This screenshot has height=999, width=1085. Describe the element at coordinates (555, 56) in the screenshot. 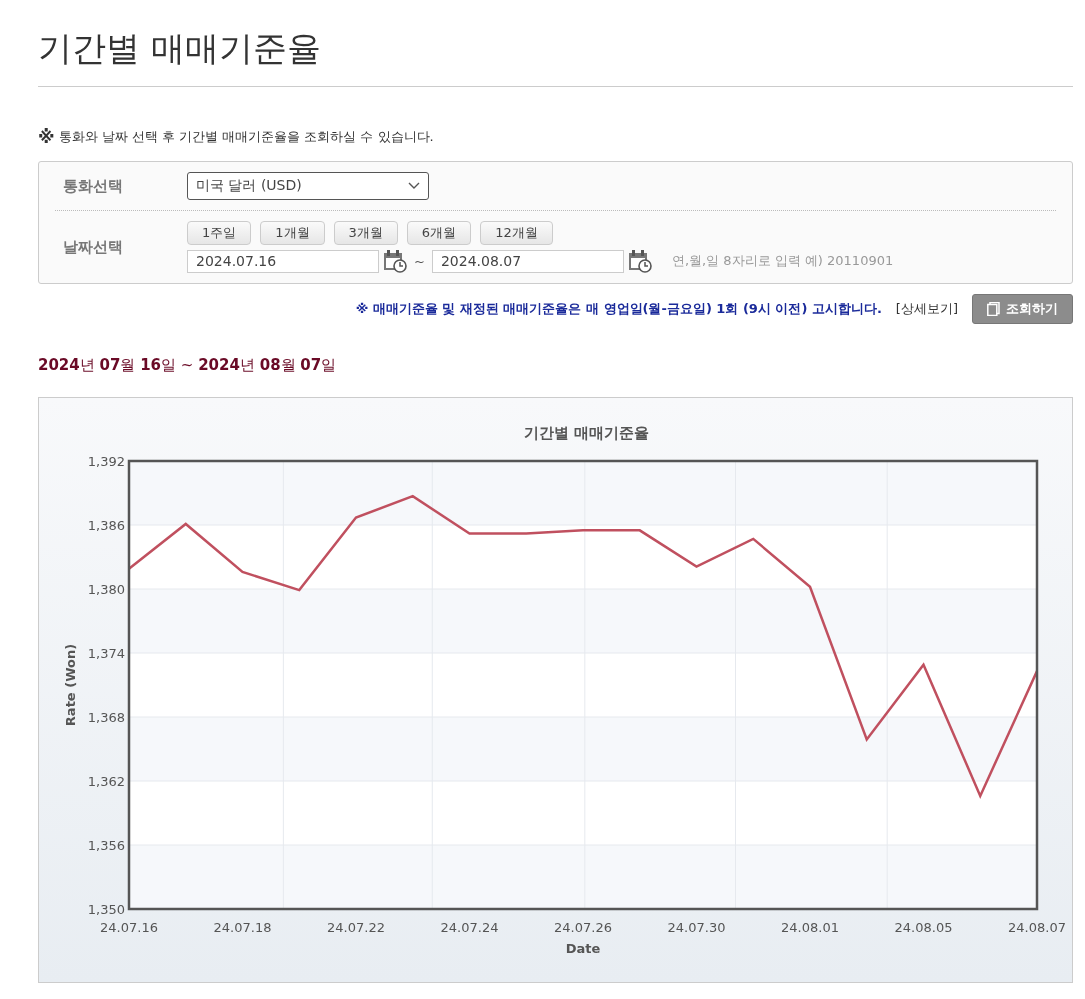

I see `page-title: 기간별 매매기준율` at that location.